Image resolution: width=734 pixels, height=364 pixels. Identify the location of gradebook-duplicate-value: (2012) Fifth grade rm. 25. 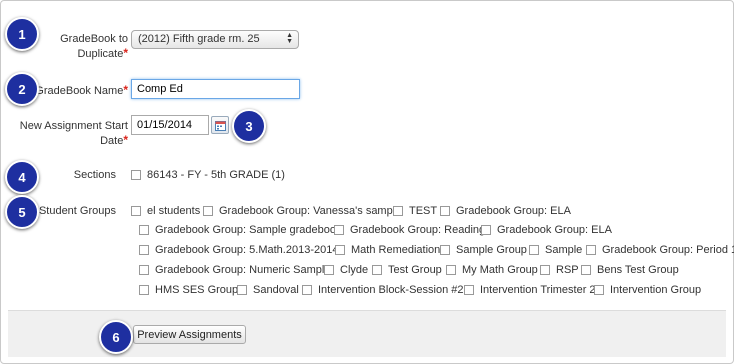
(199, 39).